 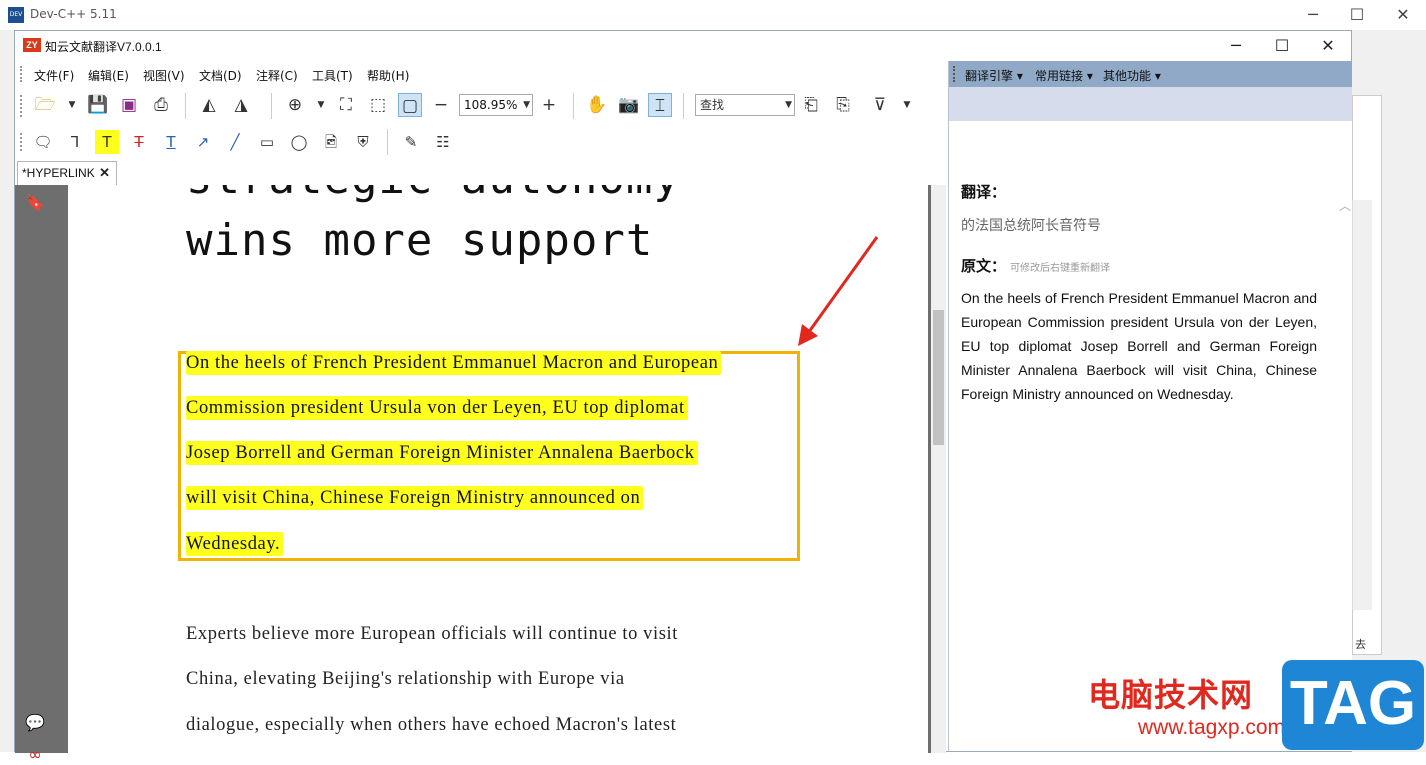 I want to click on menubar-grip, so click(x=21, y=74).